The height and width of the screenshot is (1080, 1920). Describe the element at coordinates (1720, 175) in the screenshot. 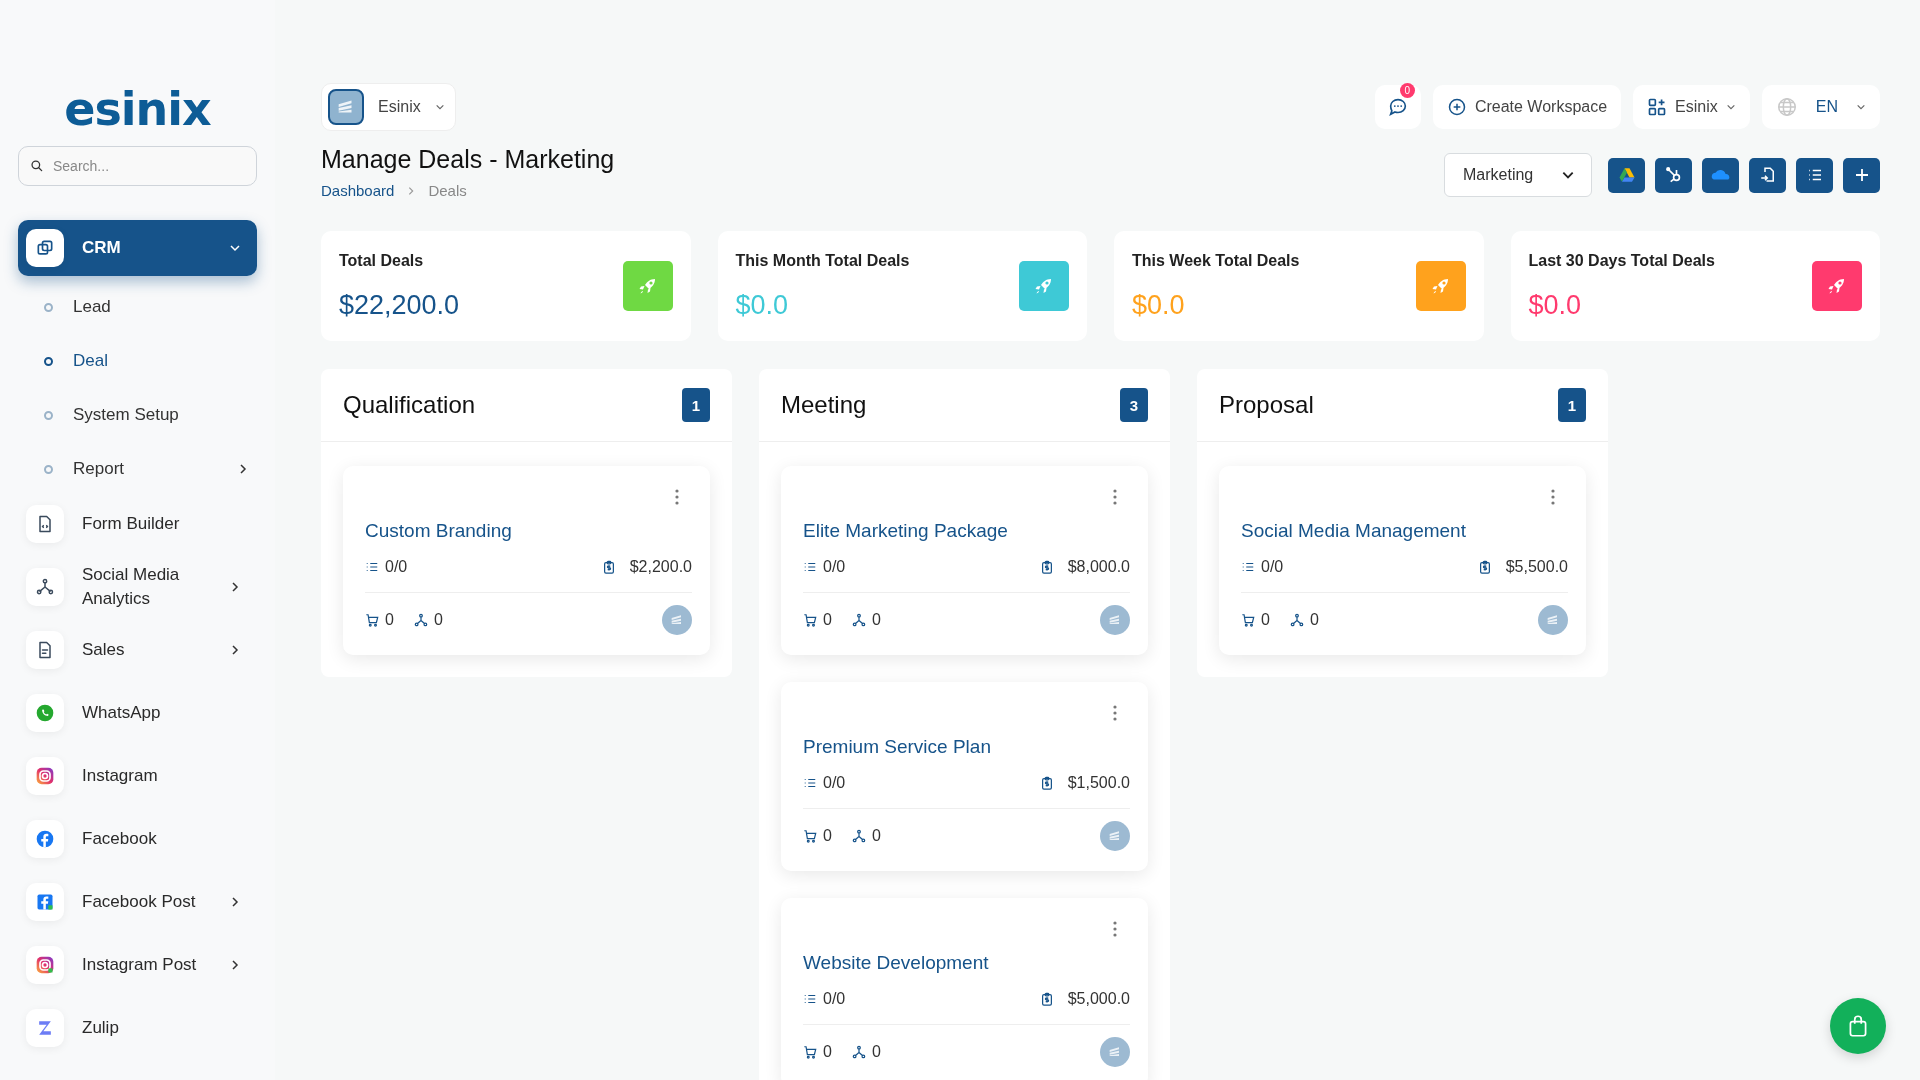

I see `cloud-button` at that location.